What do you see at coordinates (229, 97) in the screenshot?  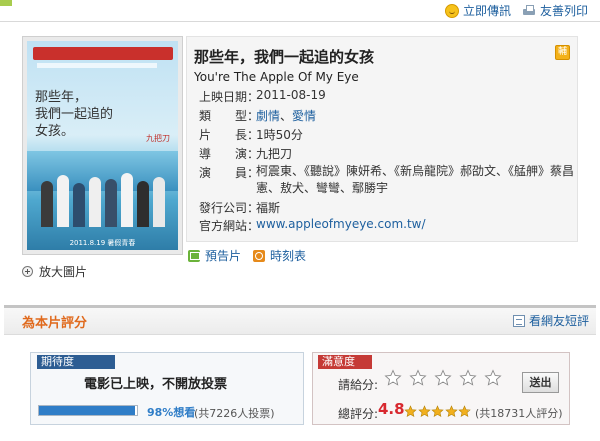 I see `release-date-label: 上映日期：` at bounding box center [229, 97].